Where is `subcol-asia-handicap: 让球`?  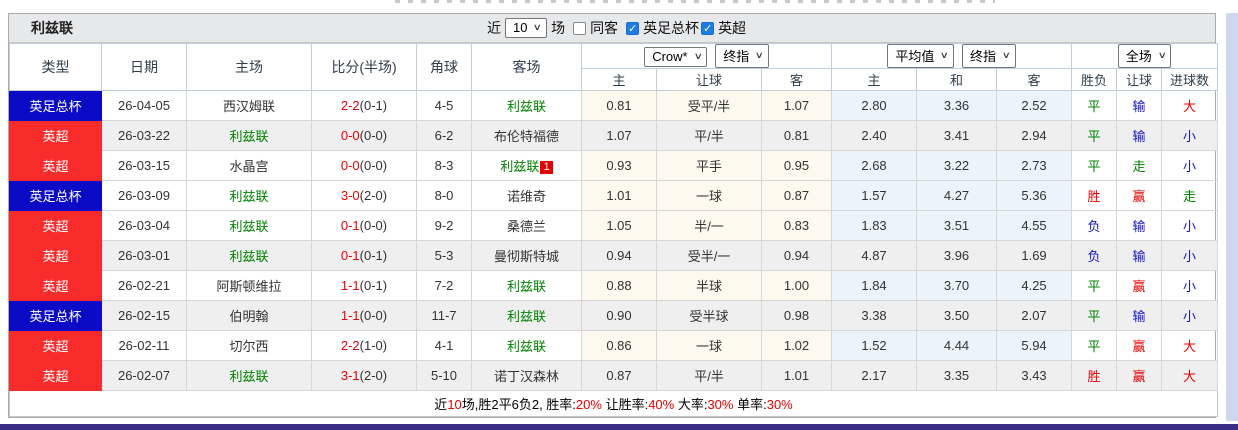 subcol-asia-handicap: 让球 is located at coordinates (709, 79).